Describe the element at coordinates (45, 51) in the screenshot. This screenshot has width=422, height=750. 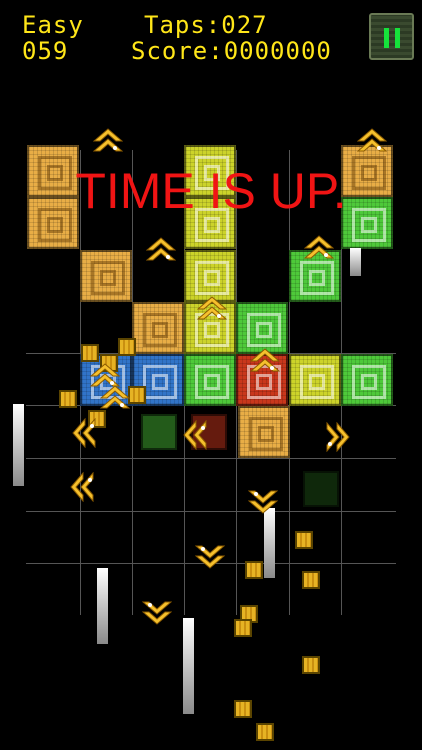
I see `timer-value: 059` at that location.